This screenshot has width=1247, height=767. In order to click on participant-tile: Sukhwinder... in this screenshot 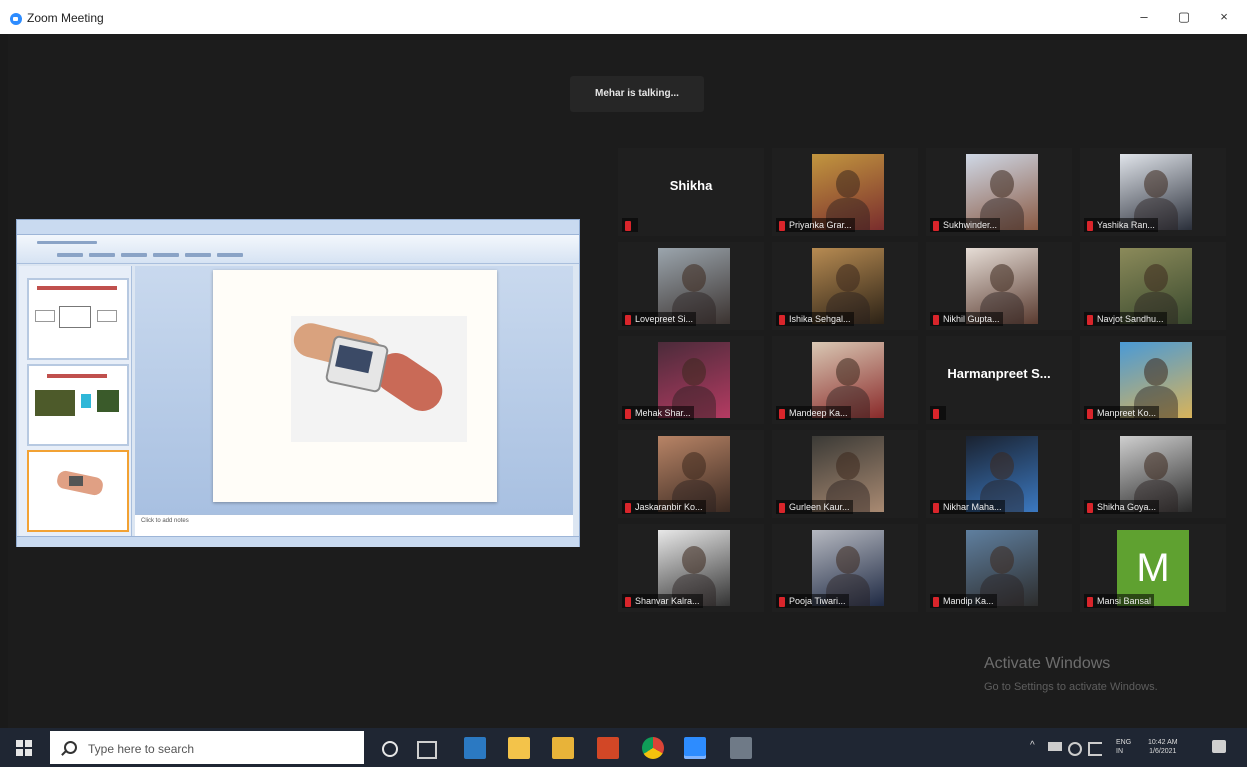, I will do `click(999, 192)`.